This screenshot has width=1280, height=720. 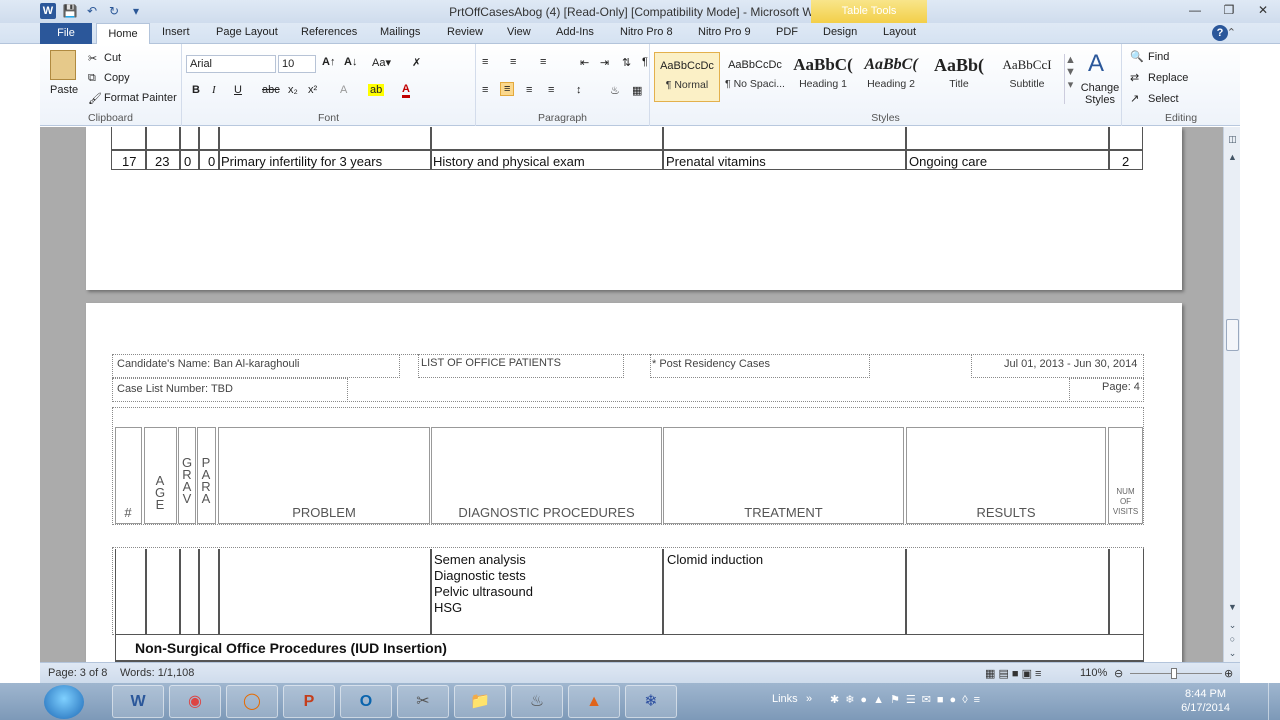 I want to click on nitro-taskbar-icon: ▲, so click(x=594, y=701).